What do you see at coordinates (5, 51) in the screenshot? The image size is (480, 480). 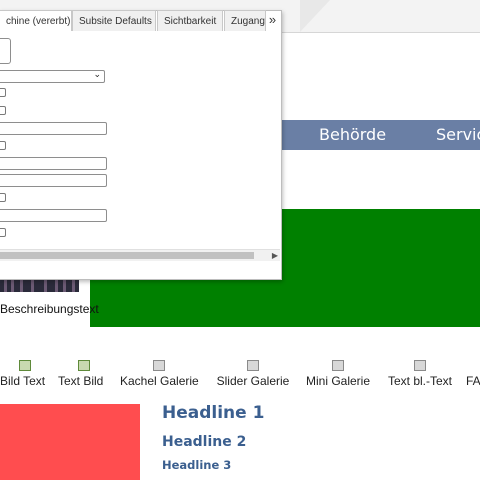 I see `textarea-field` at bounding box center [5, 51].